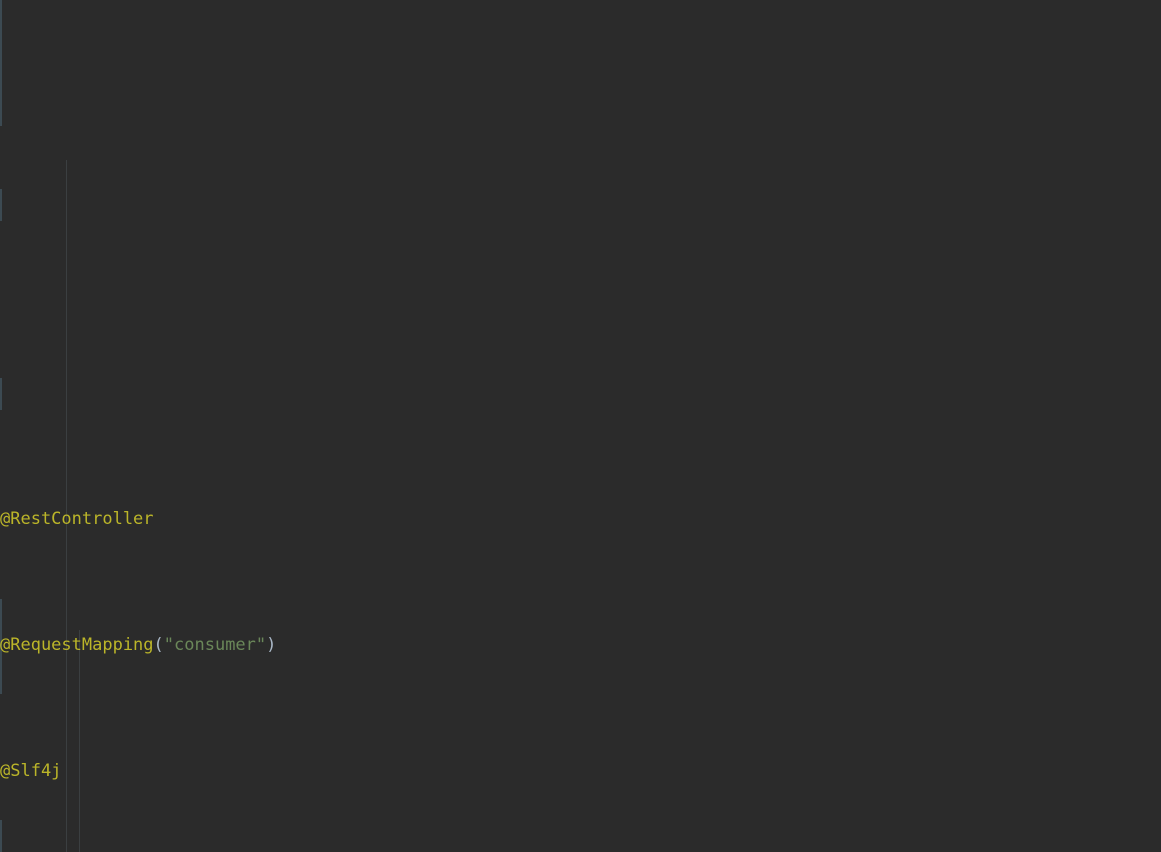 This screenshot has width=1161, height=852. What do you see at coordinates (580, 646) in the screenshot?
I see `code-line: @RequestMapping("consumer")` at bounding box center [580, 646].